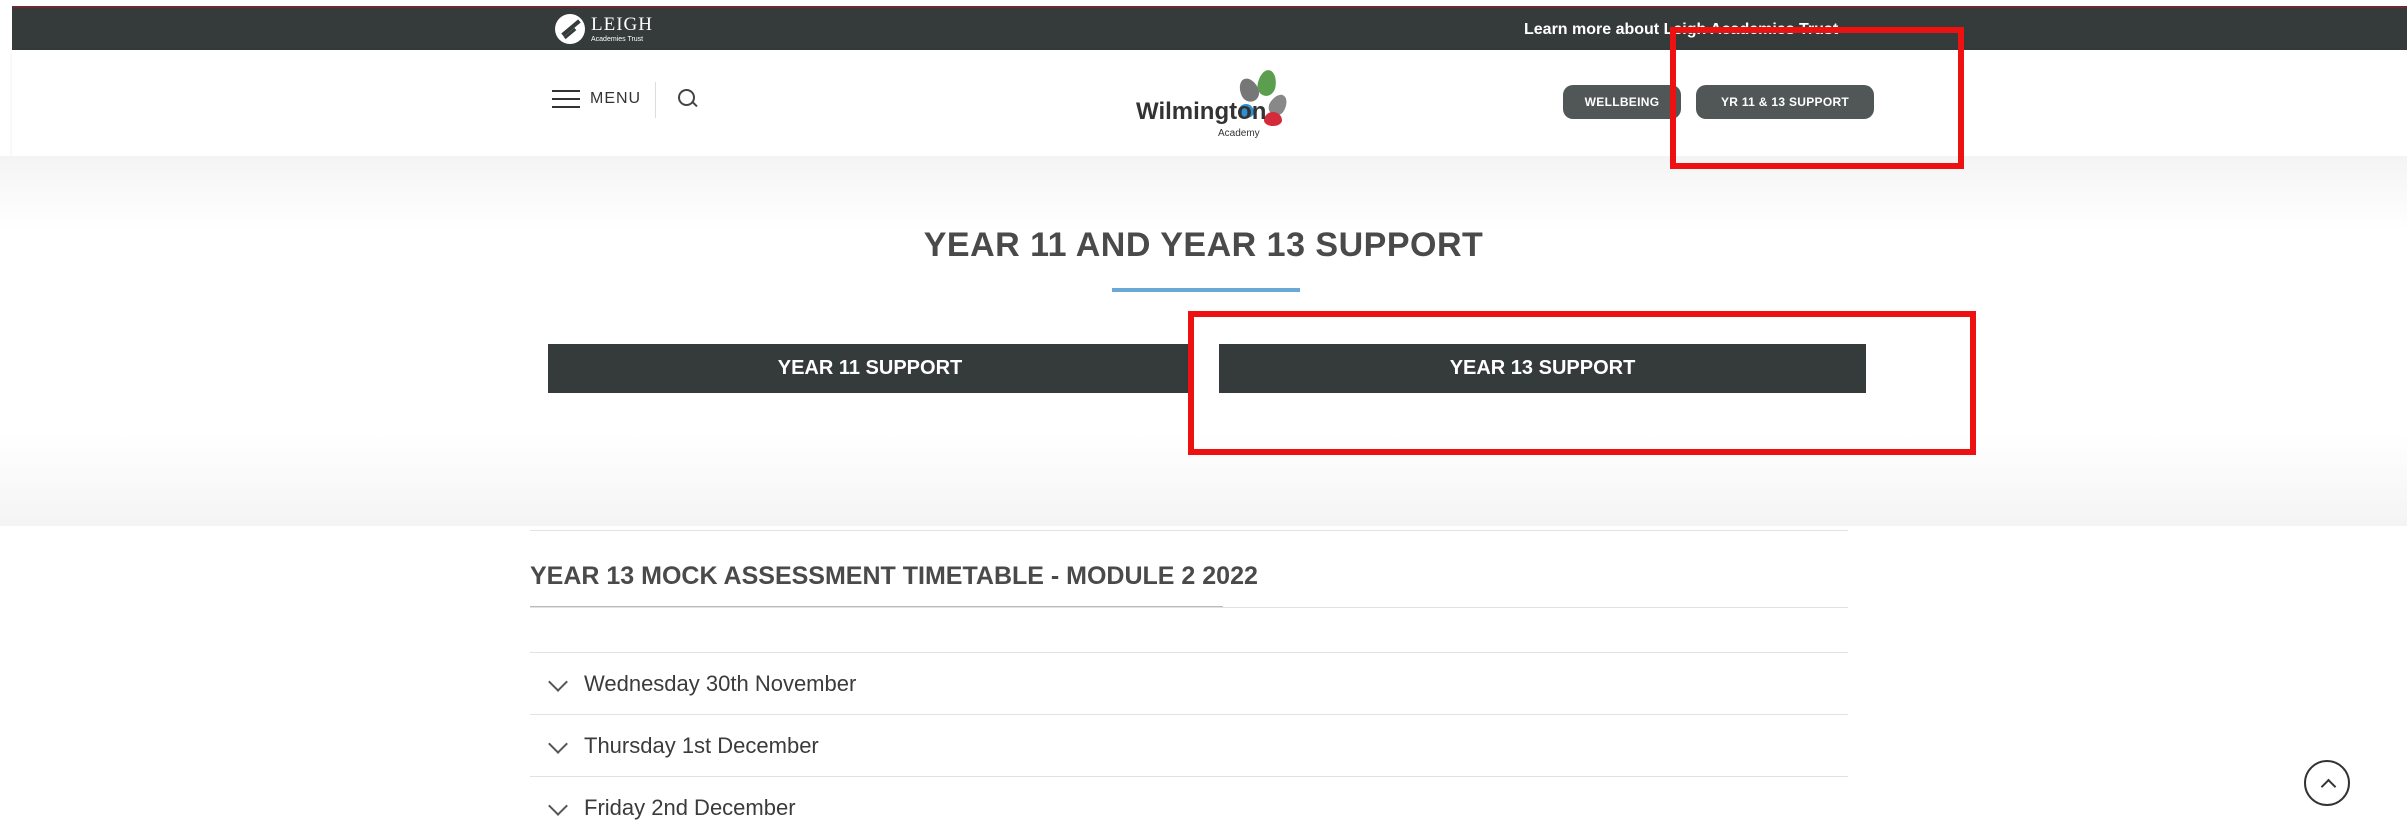 The height and width of the screenshot is (820, 2407). What do you see at coordinates (1817, 98) in the screenshot?
I see `highlight-box-support-button` at bounding box center [1817, 98].